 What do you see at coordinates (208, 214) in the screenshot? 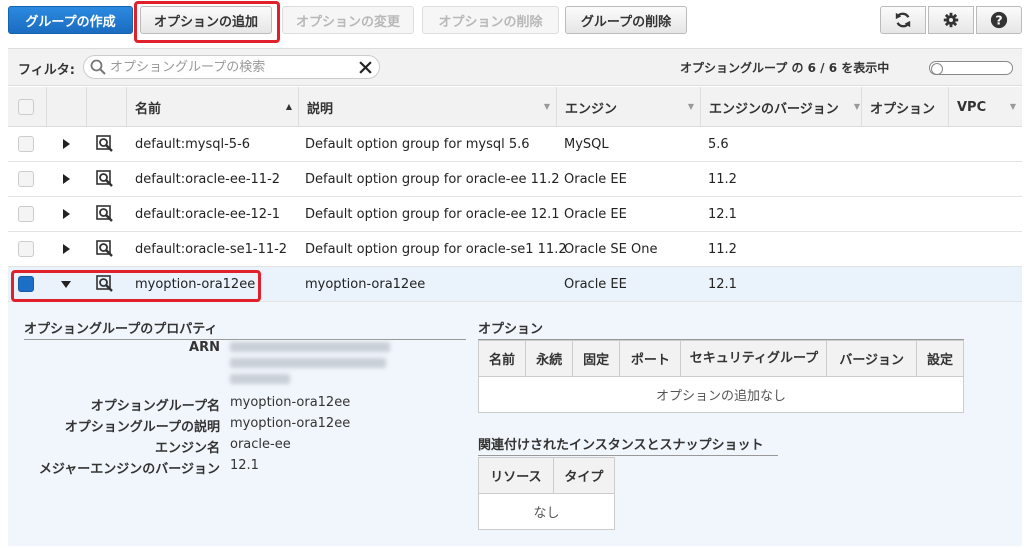
I see `row-name: default:oracle-ee-12-1` at bounding box center [208, 214].